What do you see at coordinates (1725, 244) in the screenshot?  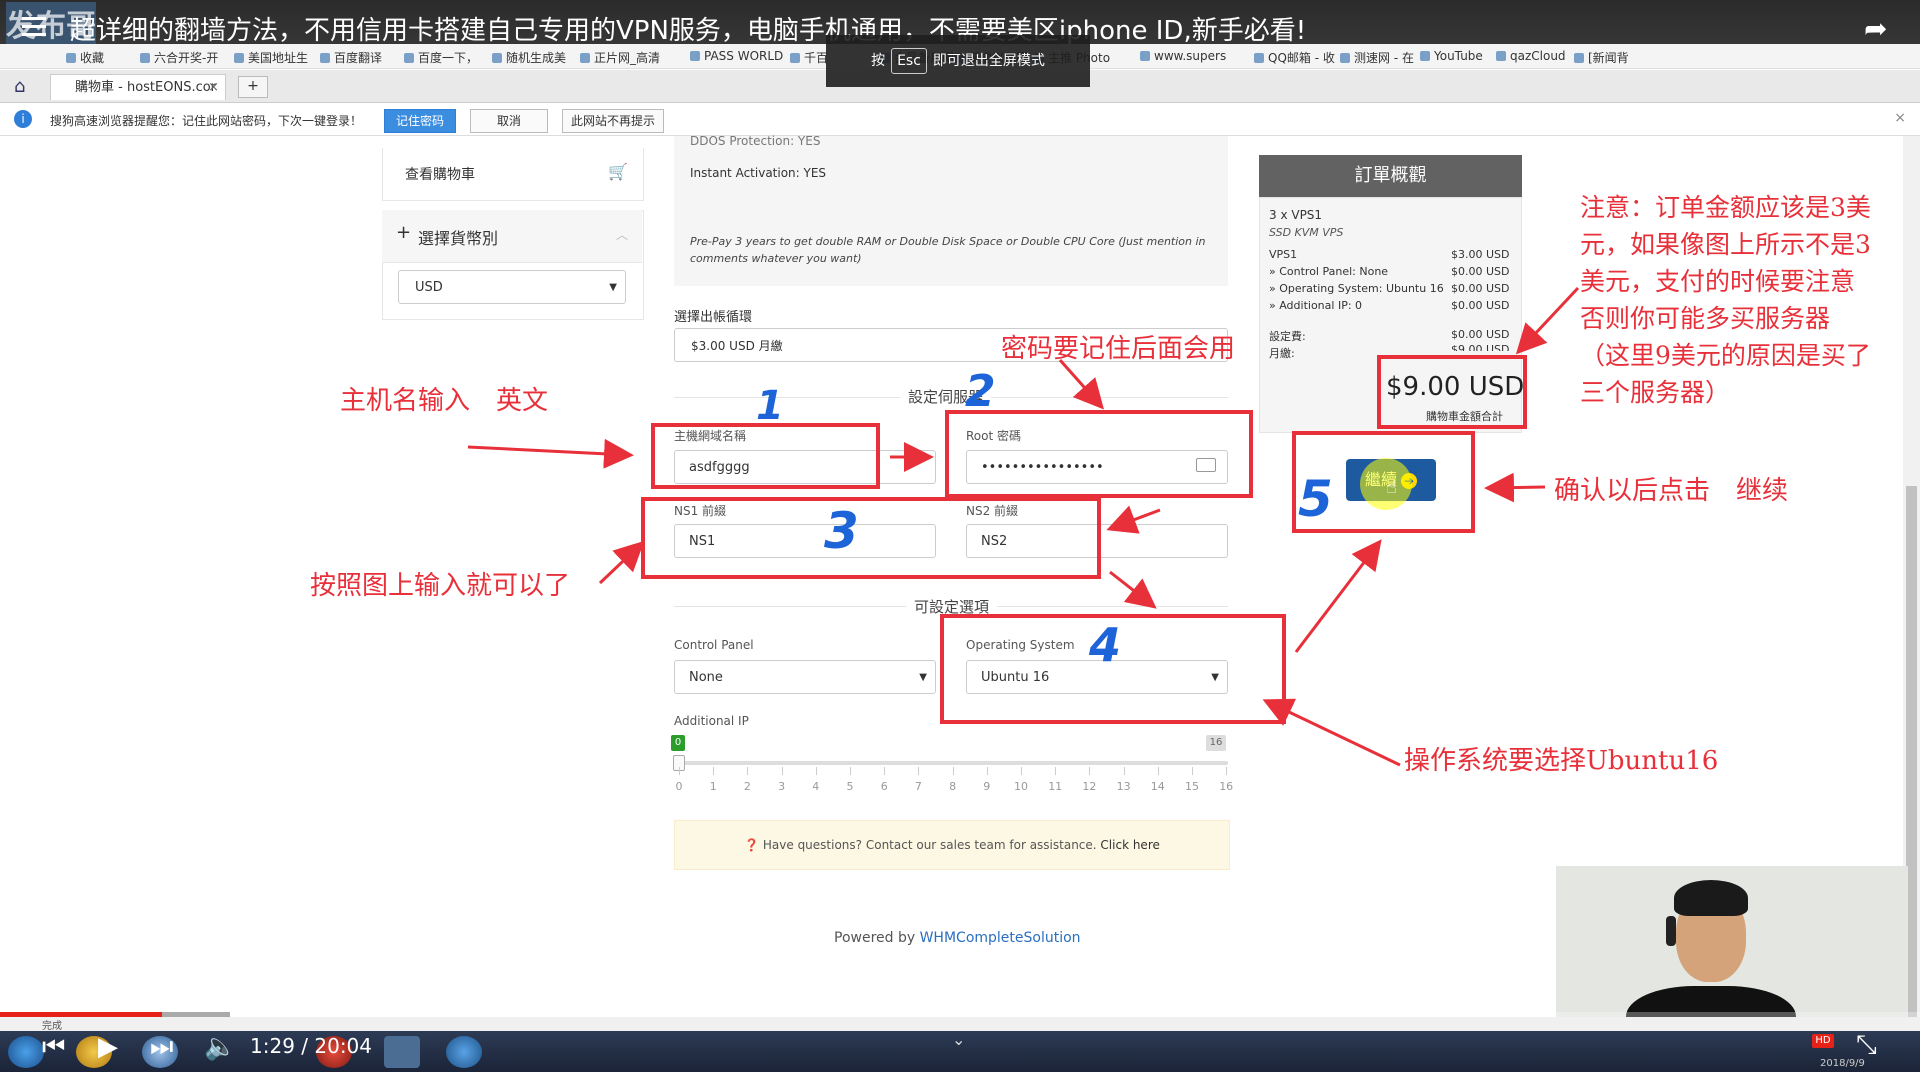 I see `annotation-amount-line: 元，如果像图上所示不是3` at bounding box center [1725, 244].